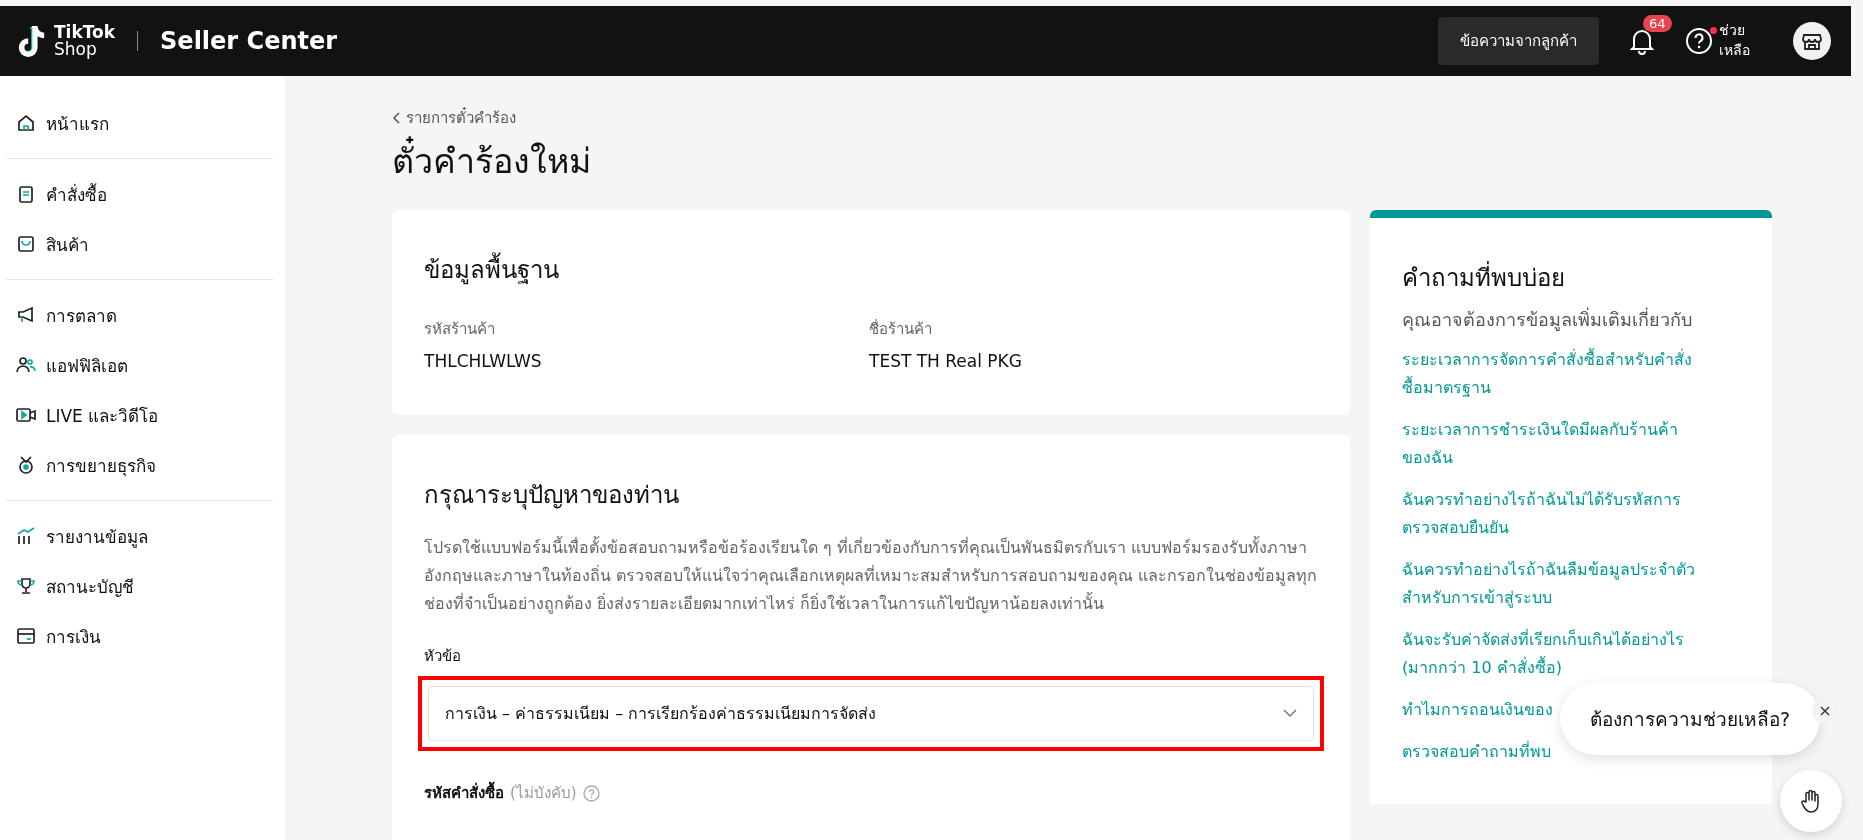 This screenshot has height=840, width=1863. What do you see at coordinates (142, 465) in the screenshot?
I see `sidebar-item: การขยายธุรกิจ` at bounding box center [142, 465].